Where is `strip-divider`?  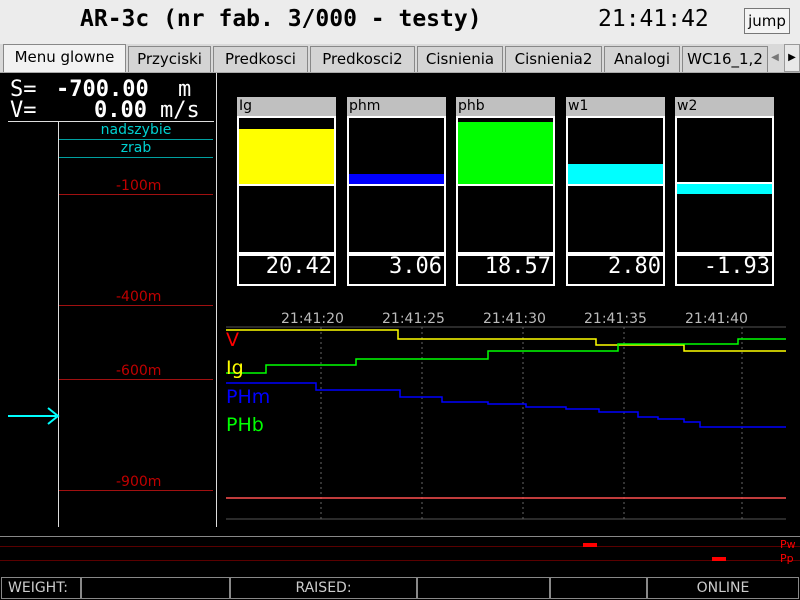 strip-divider is located at coordinates (400, 536).